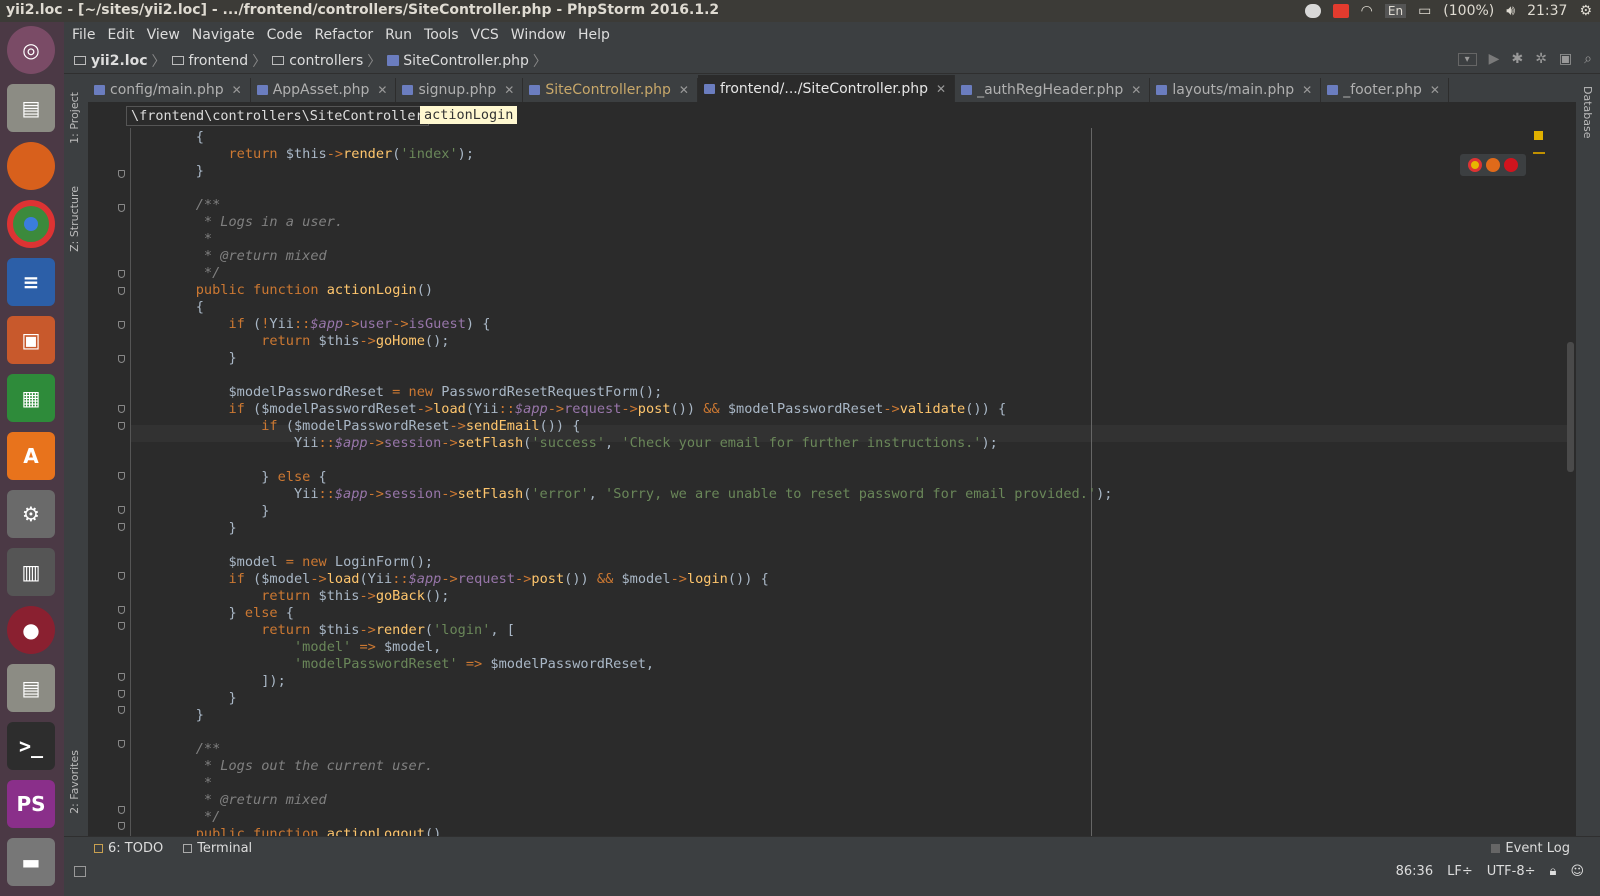 The image size is (1600, 896). Describe the element at coordinates (31, 456) in the screenshot. I see `software-center-icon: A` at that location.